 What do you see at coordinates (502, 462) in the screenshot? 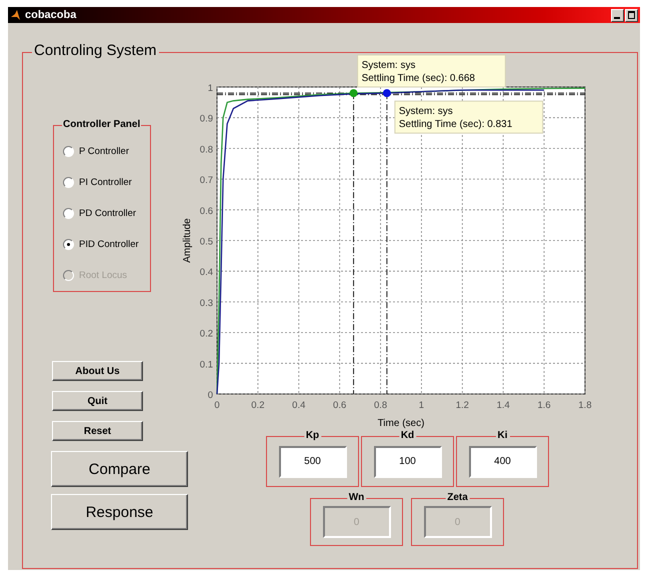
I see `parameter-field: 400` at bounding box center [502, 462].